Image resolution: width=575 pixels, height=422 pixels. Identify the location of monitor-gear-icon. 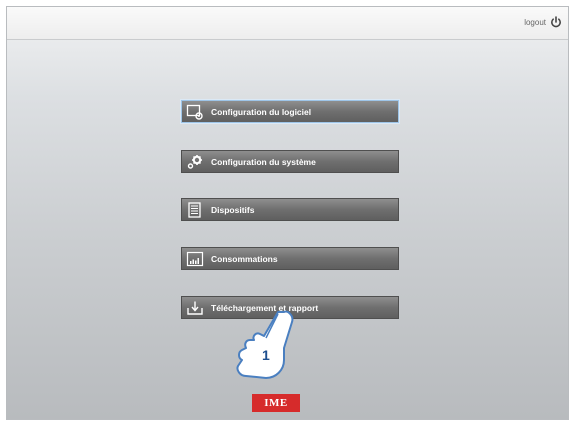
(194, 112).